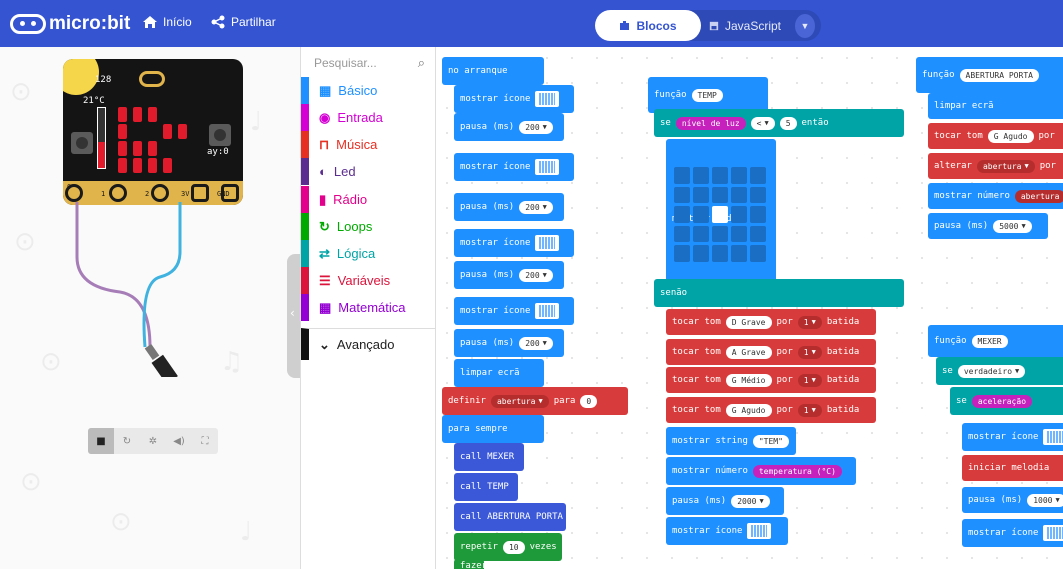  I want to click on value-pill: A Grave, so click(748, 352).